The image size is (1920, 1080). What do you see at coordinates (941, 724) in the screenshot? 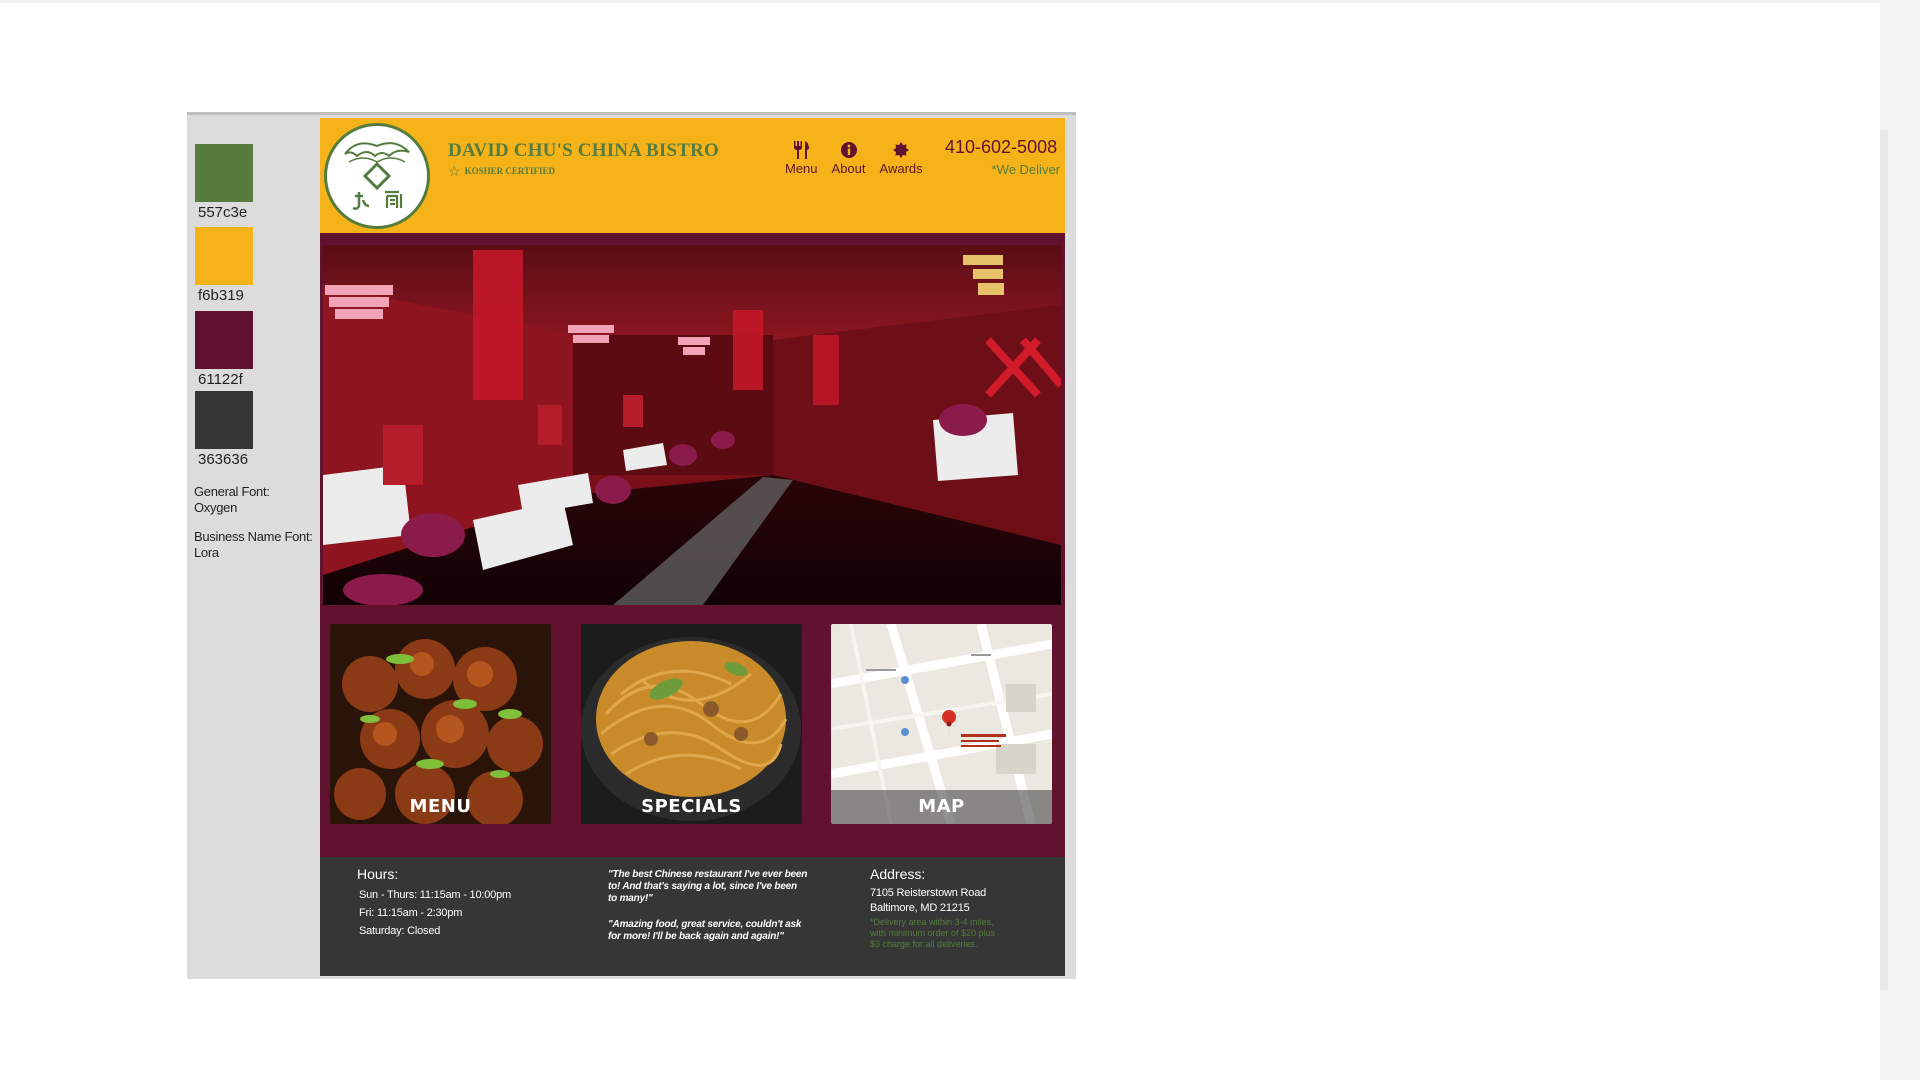
I see `map-tile: MAP` at bounding box center [941, 724].